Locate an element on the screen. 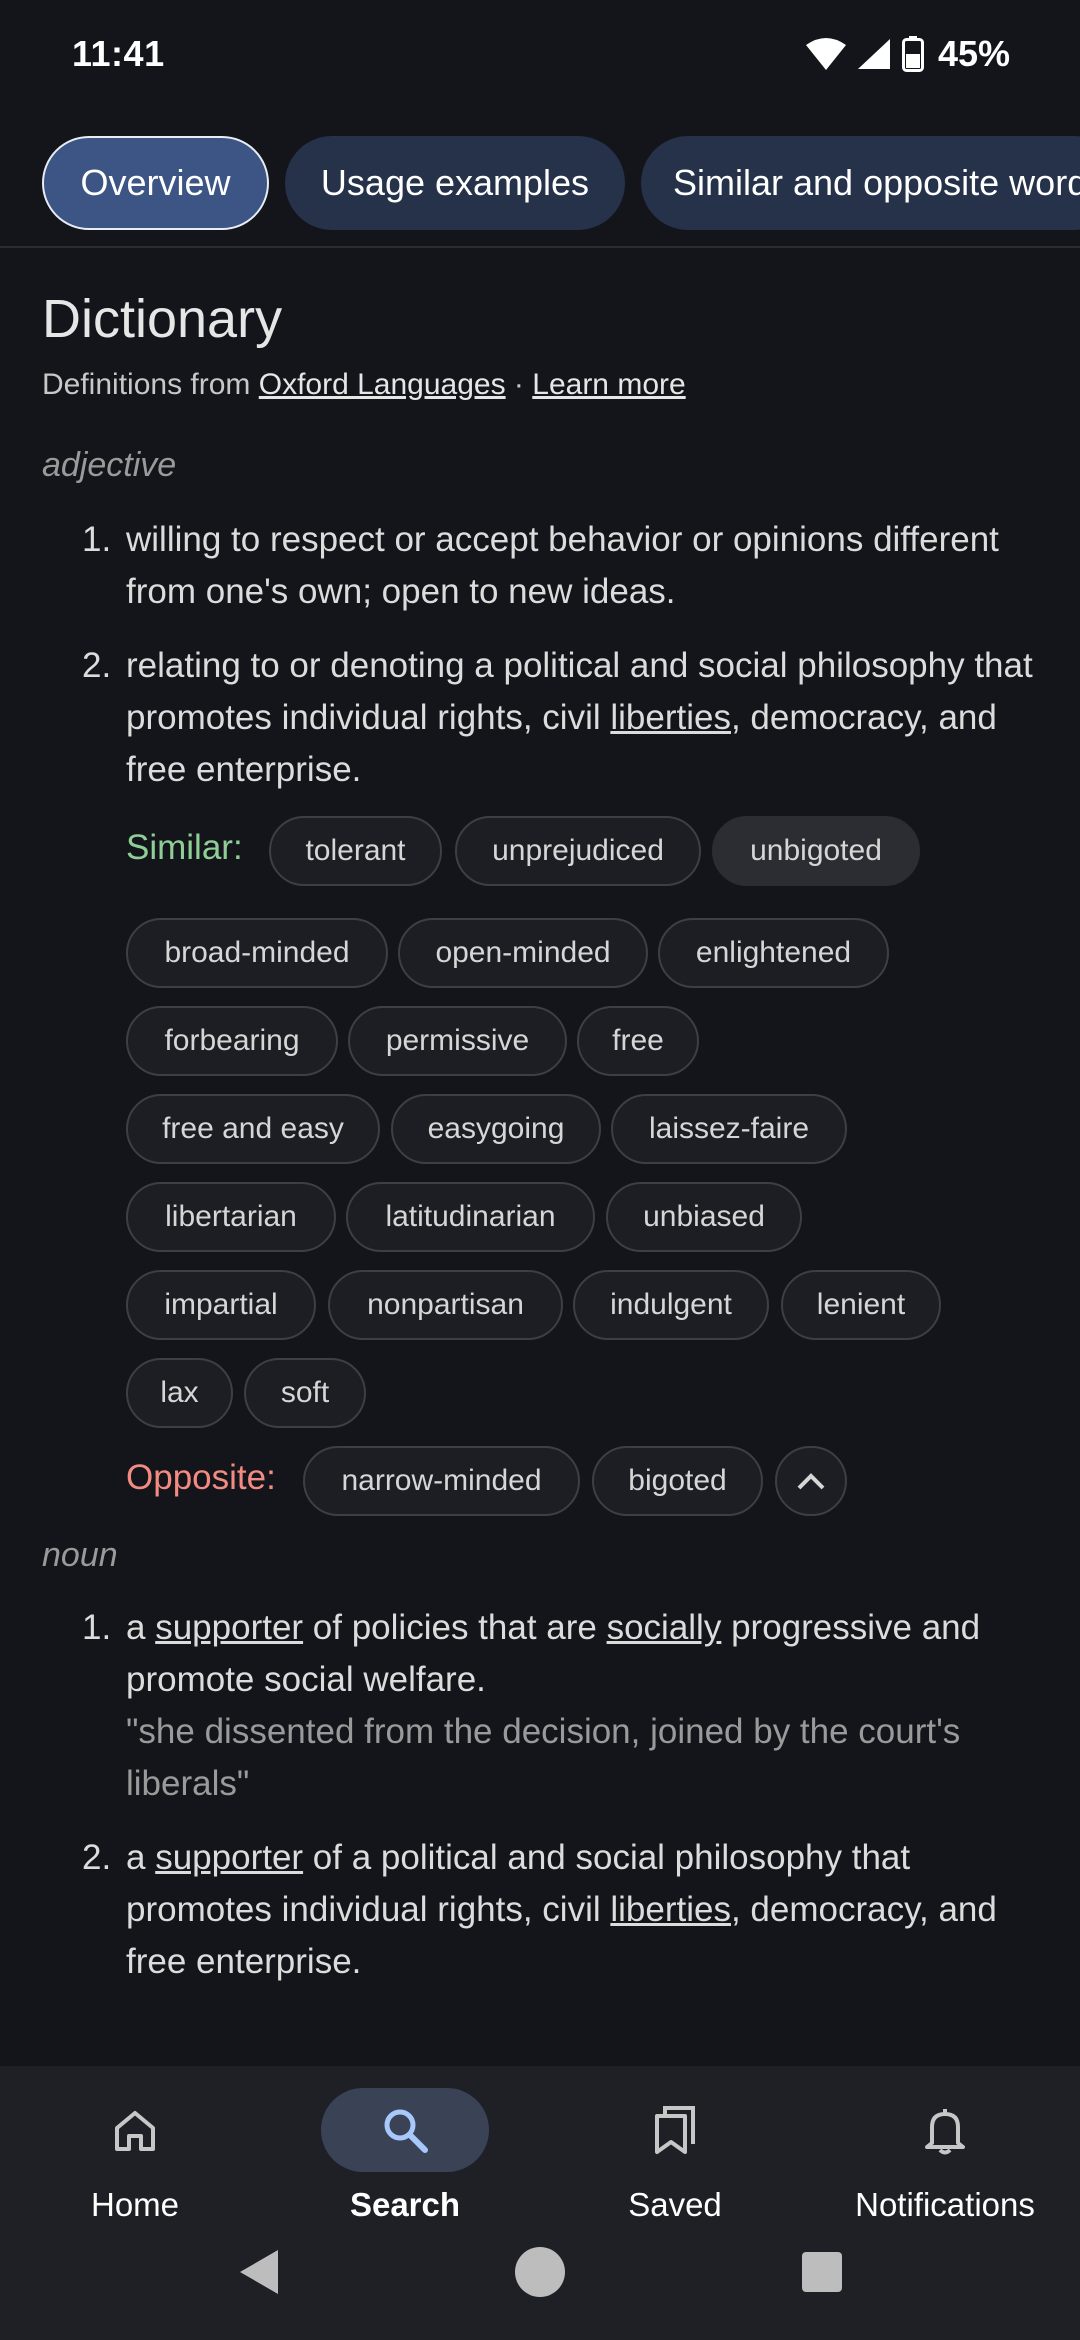 The width and height of the screenshot is (1080, 2340). battery-percent: 45% is located at coordinates (973, 53).